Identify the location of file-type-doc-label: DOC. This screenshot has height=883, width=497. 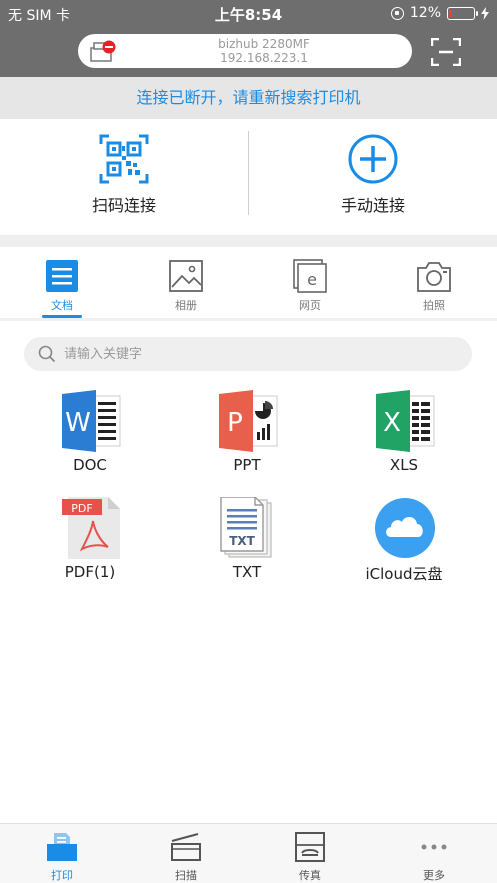
(90, 465).